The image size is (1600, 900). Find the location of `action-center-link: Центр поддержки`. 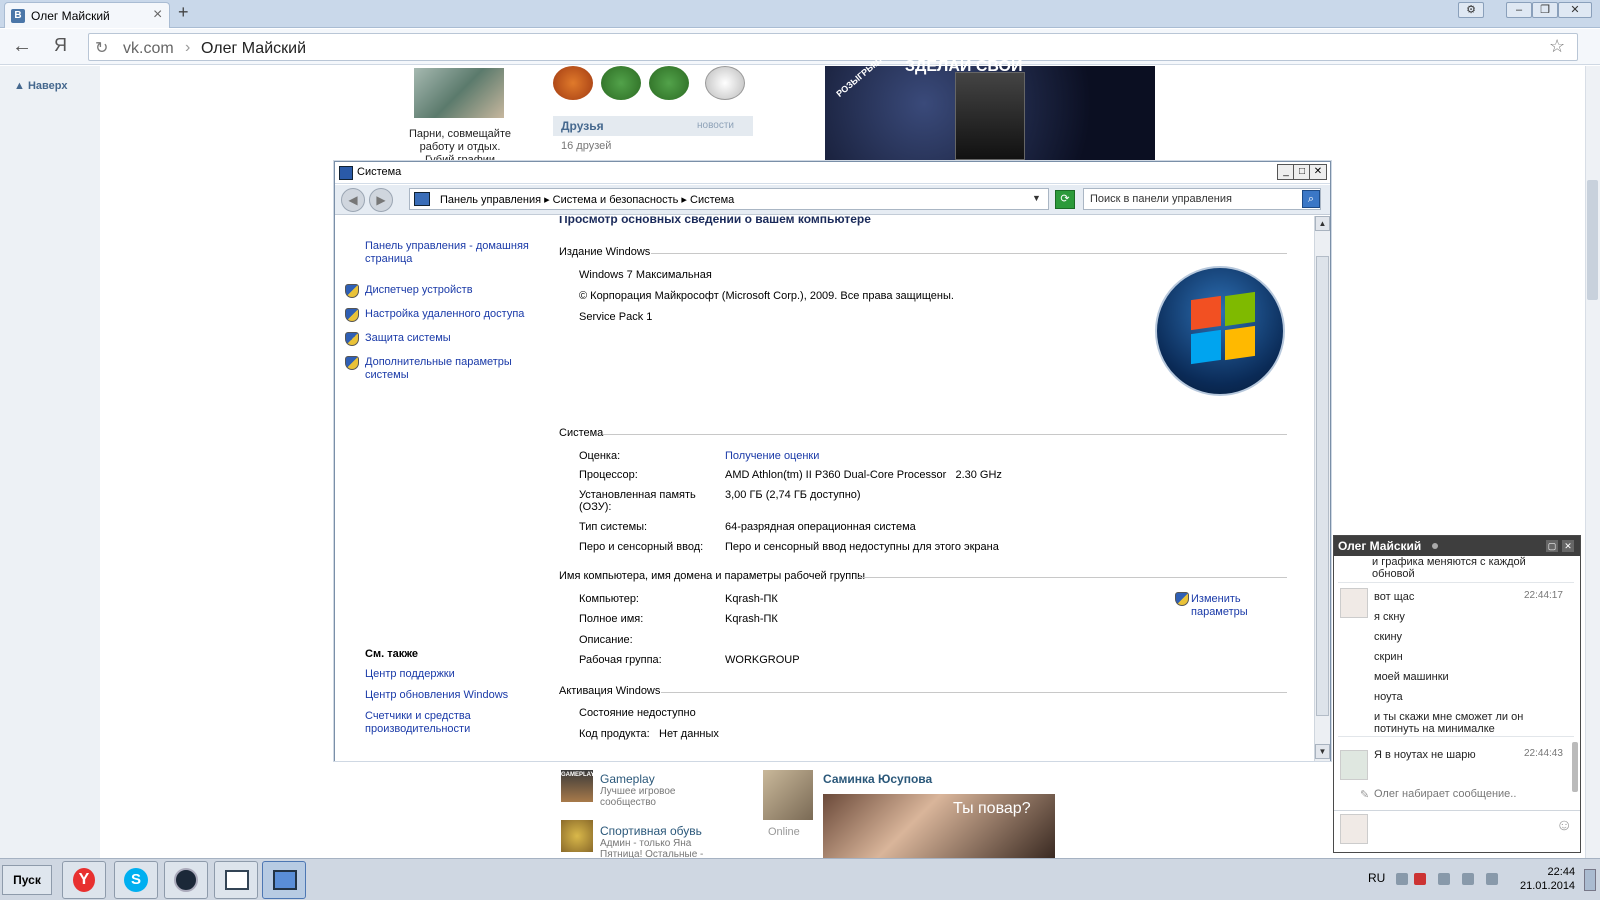

action-center-link: Центр поддержки is located at coordinates (410, 674).